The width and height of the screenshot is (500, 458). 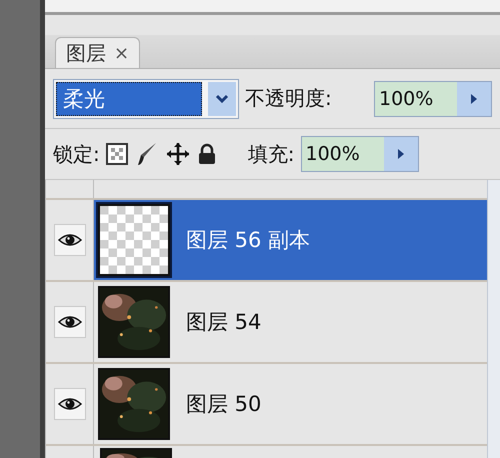 I want to click on fill-field: 100%, so click(x=359, y=154).